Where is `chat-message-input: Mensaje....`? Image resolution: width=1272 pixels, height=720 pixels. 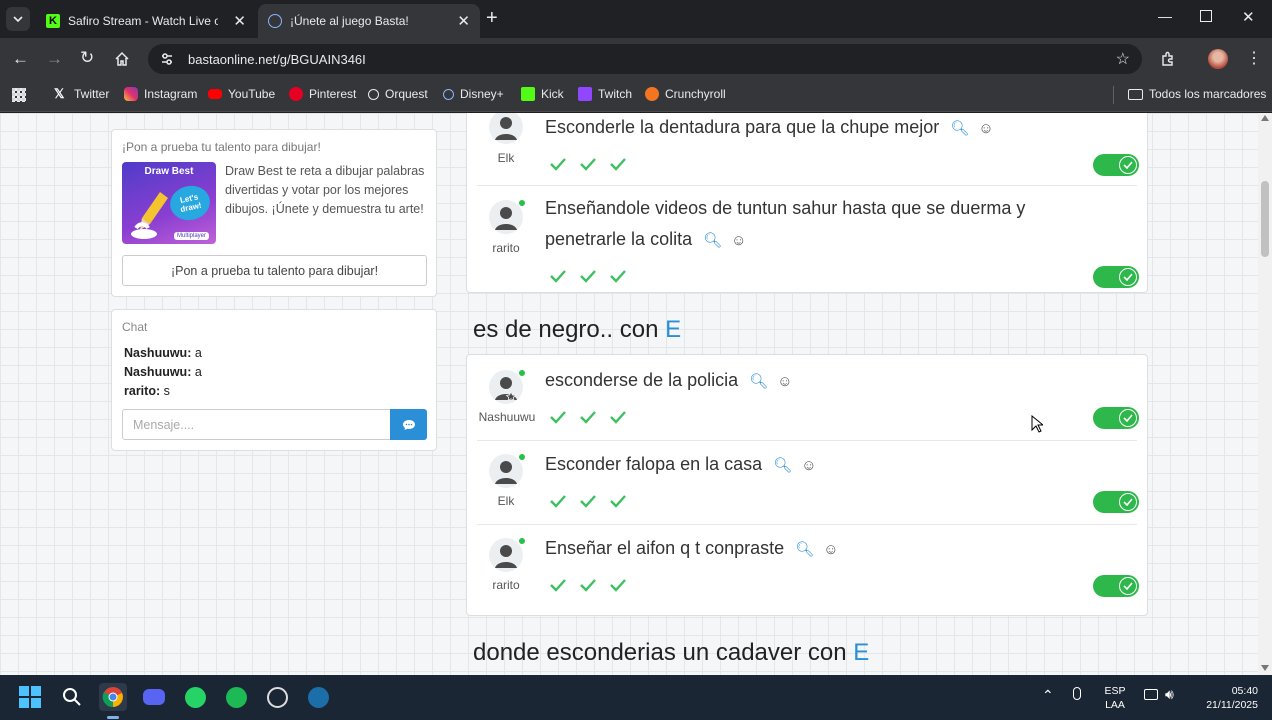
chat-message-input: Mensaje.... is located at coordinates (256, 424).